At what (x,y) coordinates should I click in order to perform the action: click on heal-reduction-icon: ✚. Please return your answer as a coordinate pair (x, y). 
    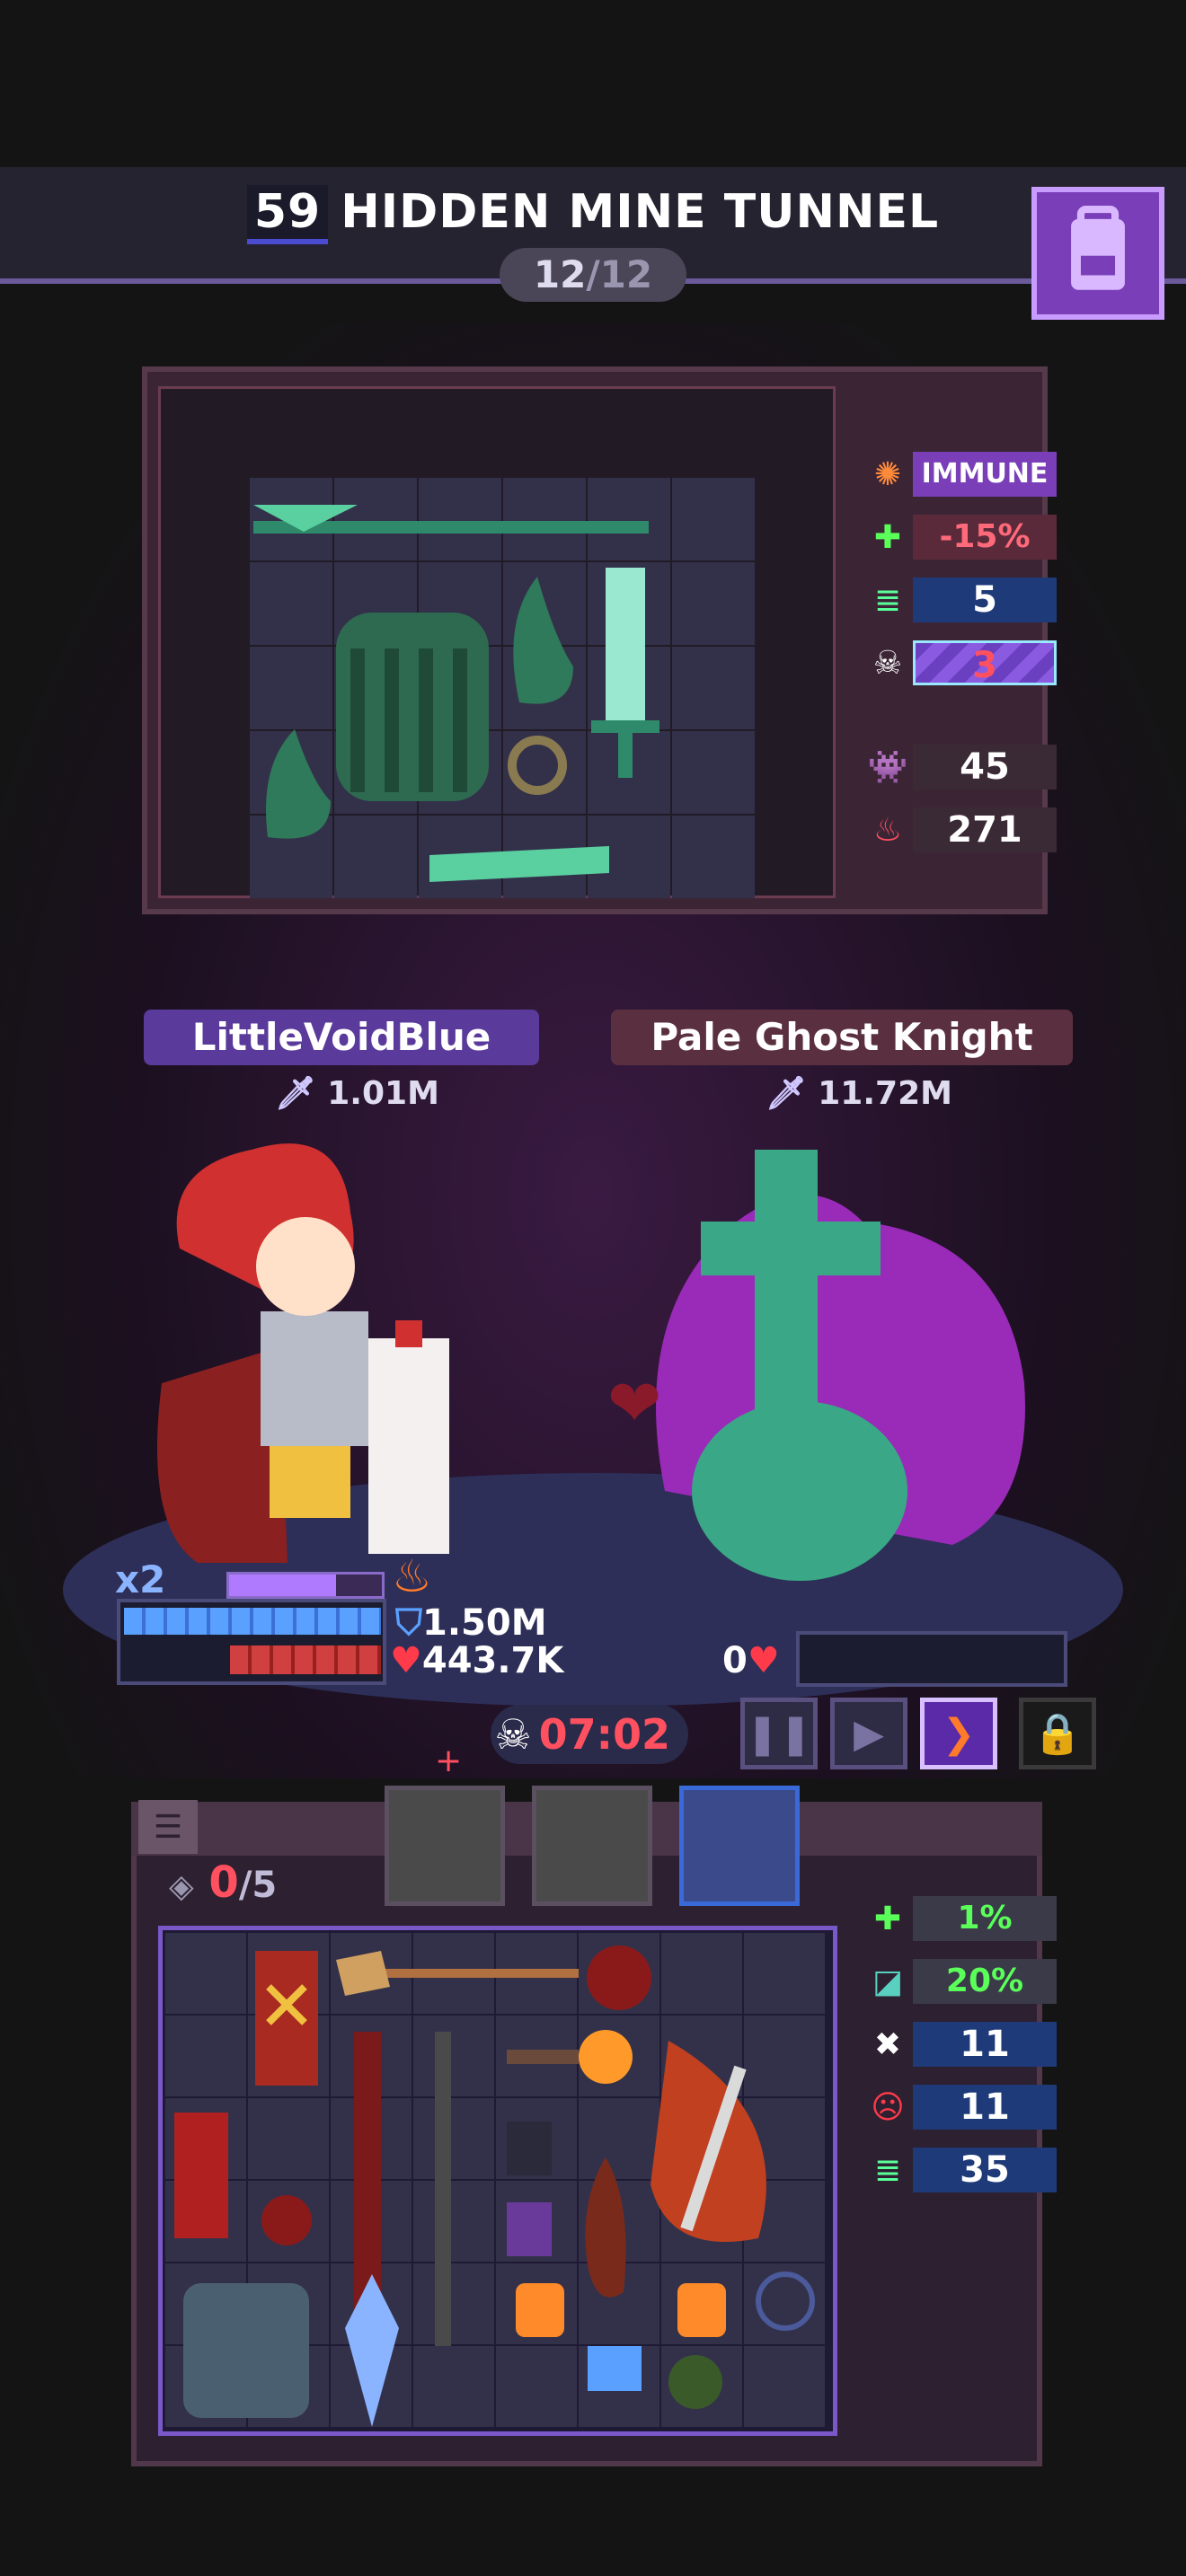
    Looking at the image, I should click on (887, 537).